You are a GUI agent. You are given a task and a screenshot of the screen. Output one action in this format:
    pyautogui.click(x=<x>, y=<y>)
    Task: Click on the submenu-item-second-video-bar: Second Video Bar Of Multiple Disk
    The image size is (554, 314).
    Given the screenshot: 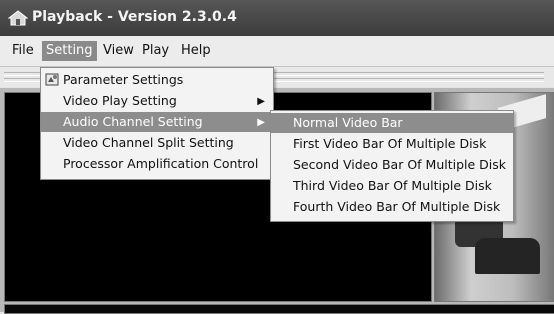 What is the action you would take?
    pyautogui.click(x=392, y=165)
    